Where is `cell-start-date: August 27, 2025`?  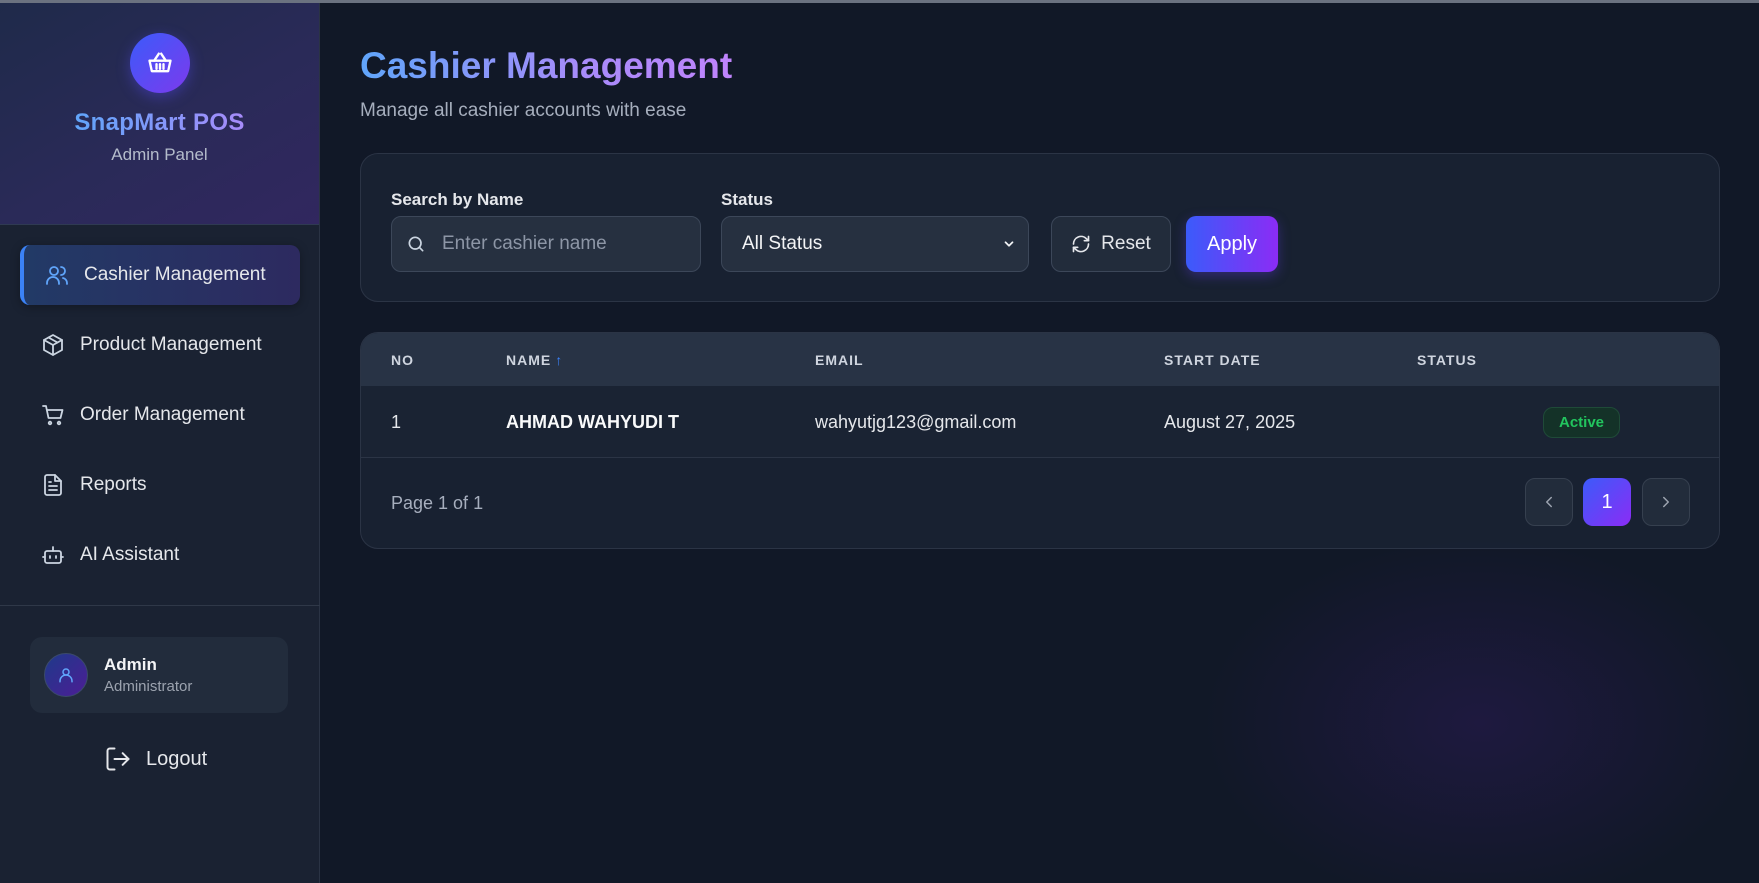 cell-start-date: August 27, 2025 is located at coordinates (1230, 422).